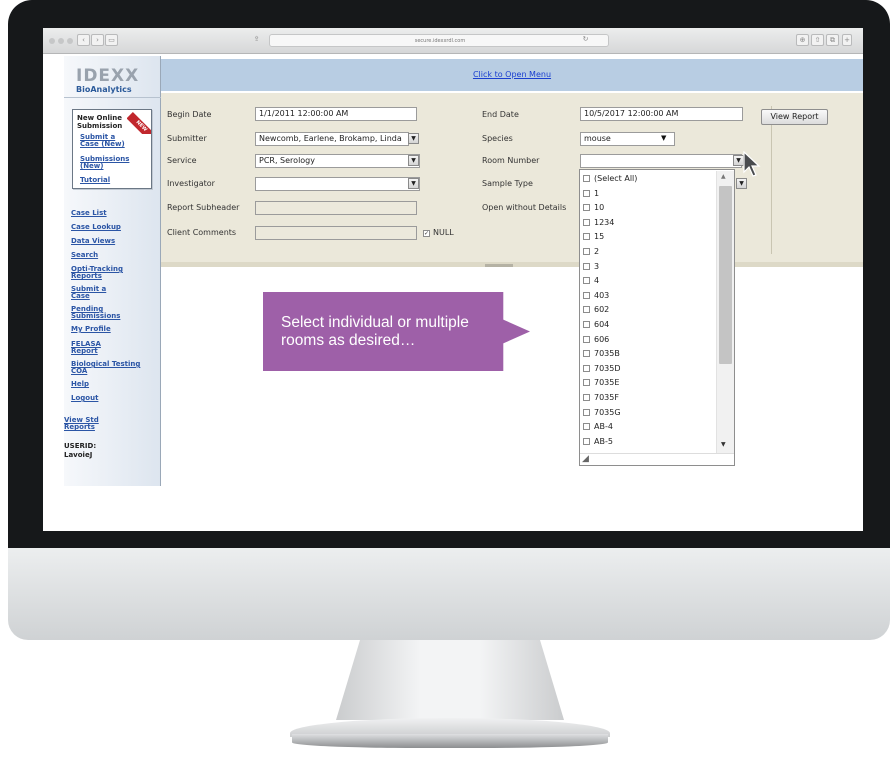 The height and width of the screenshot is (759, 890). What do you see at coordinates (649, 252) in the screenshot?
I see `room-option: 2` at bounding box center [649, 252].